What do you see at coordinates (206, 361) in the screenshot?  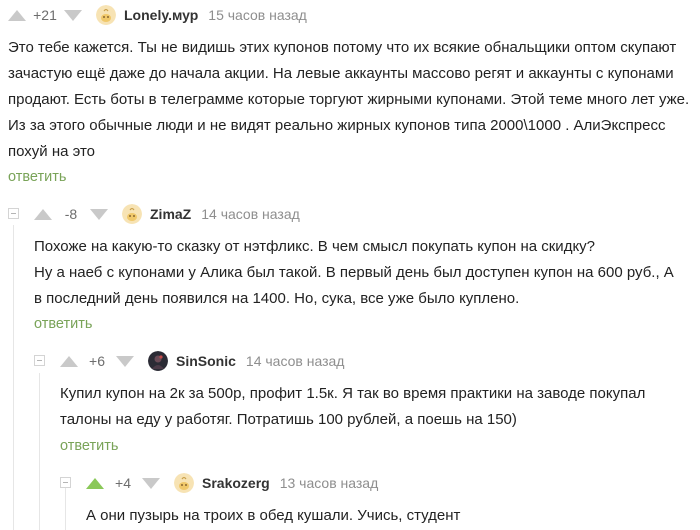 I see `username: SinSonic` at bounding box center [206, 361].